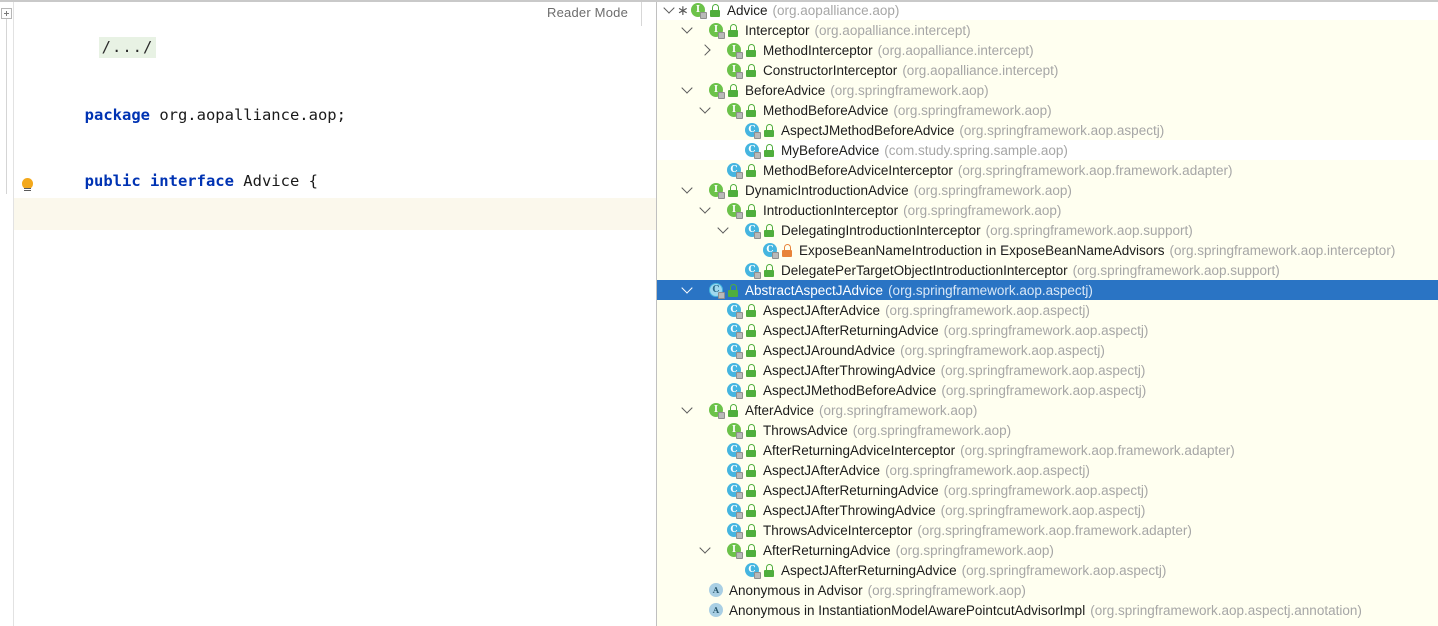 This screenshot has height=626, width=1438. What do you see at coordinates (1043, 370) in the screenshot?
I see `tree-row-package: (org.springframework.aop.aspectj)` at bounding box center [1043, 370].